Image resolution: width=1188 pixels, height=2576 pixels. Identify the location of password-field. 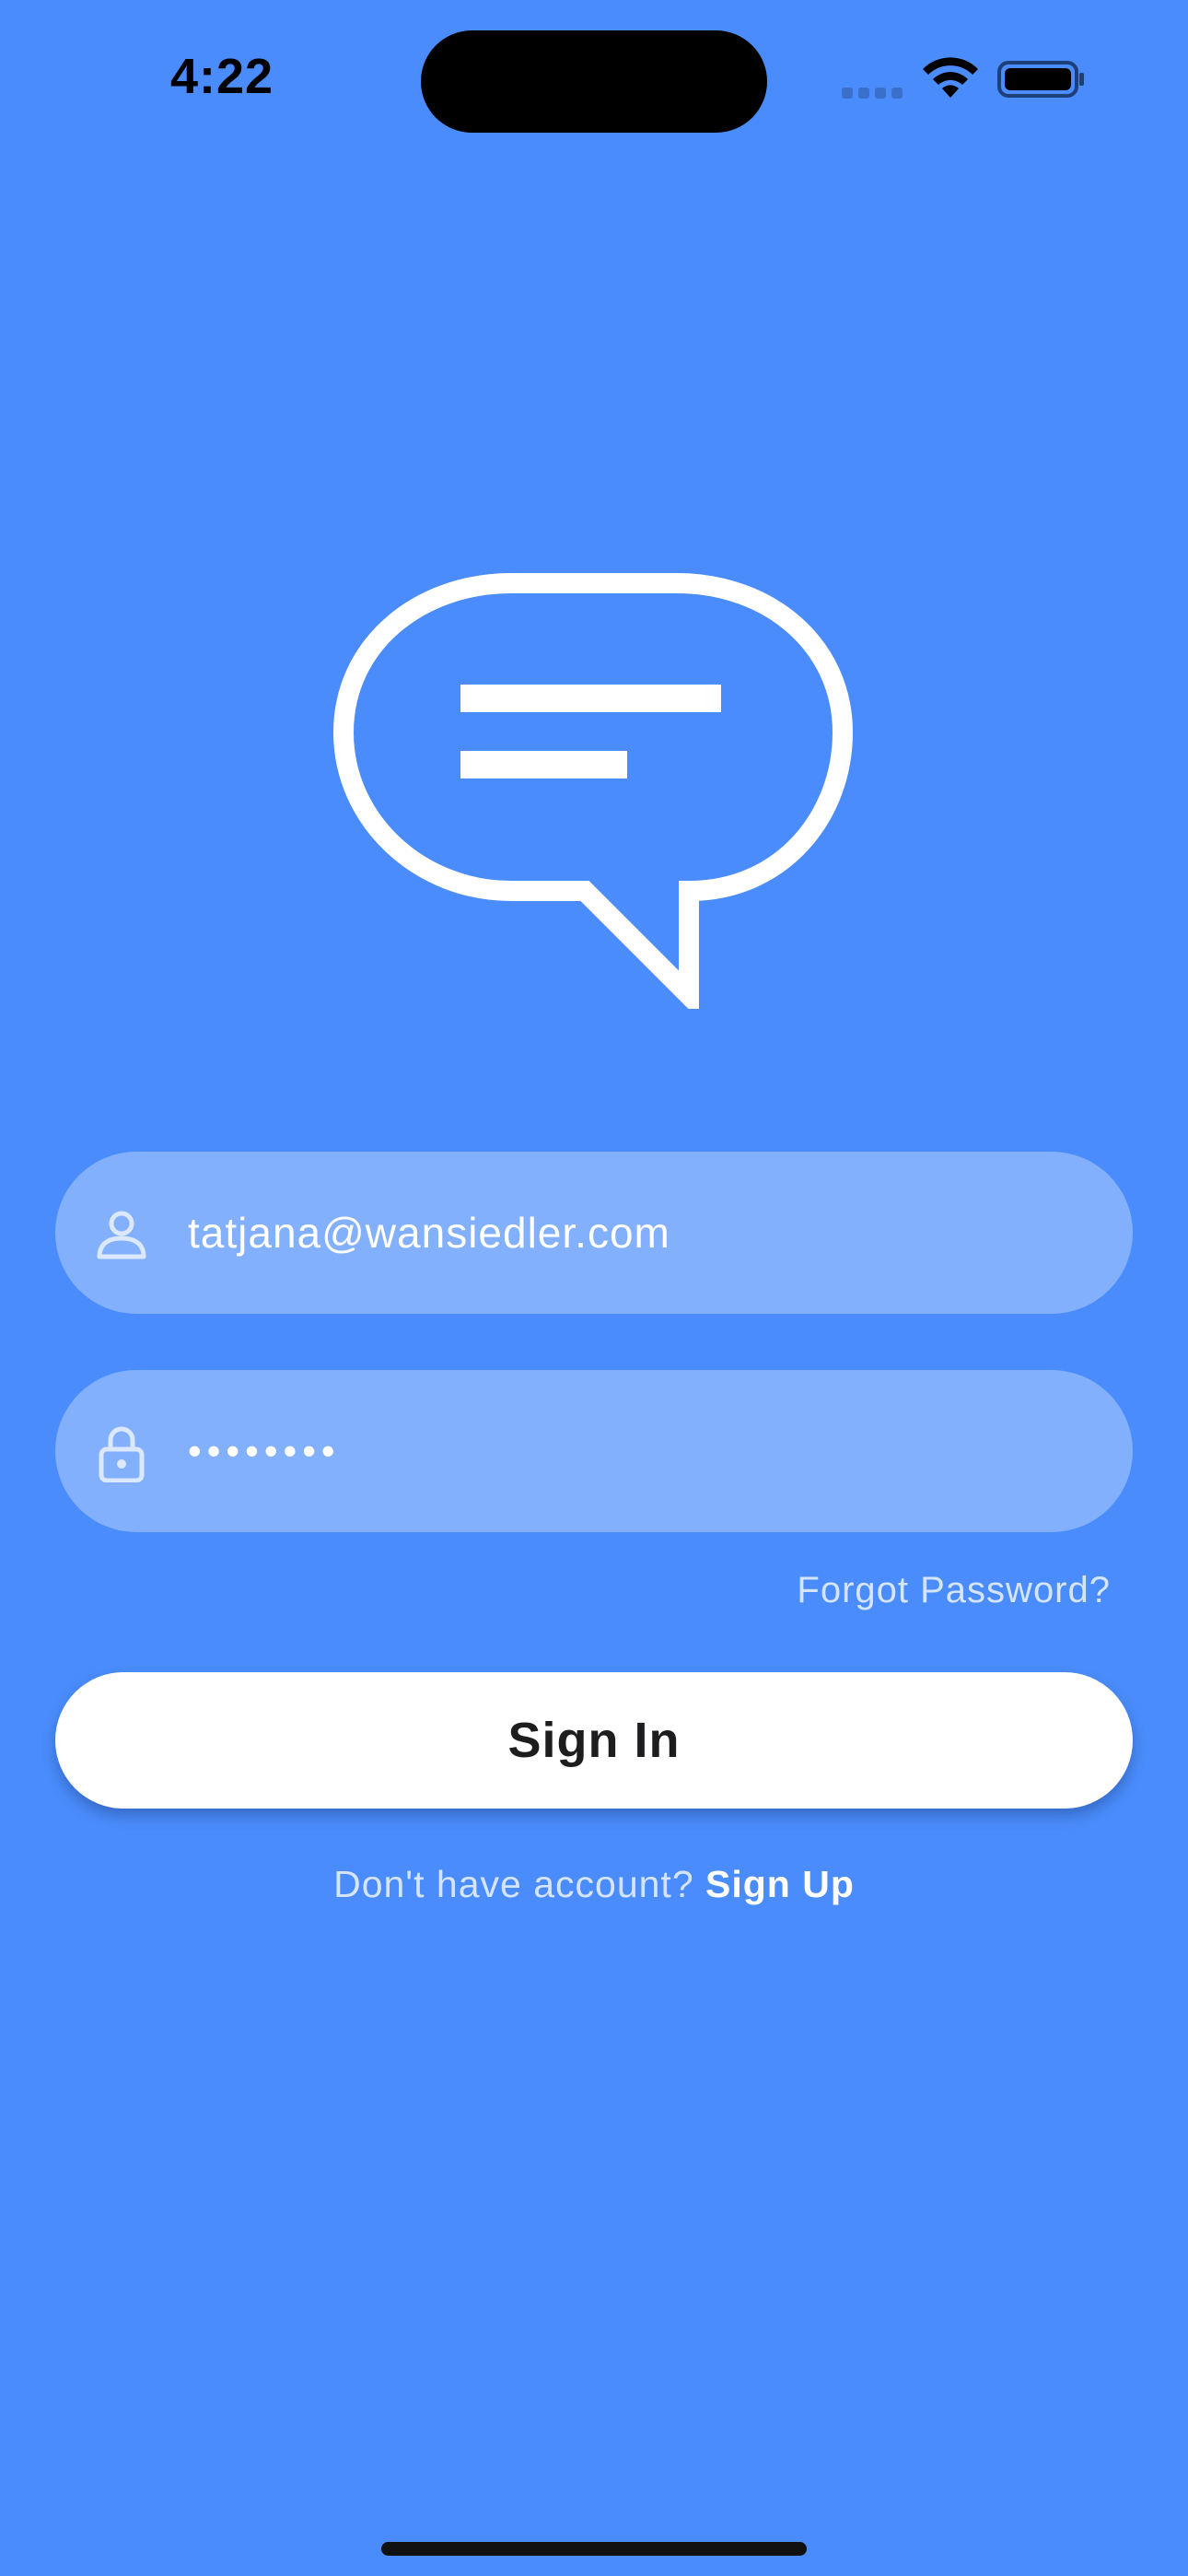
(594, 1451).